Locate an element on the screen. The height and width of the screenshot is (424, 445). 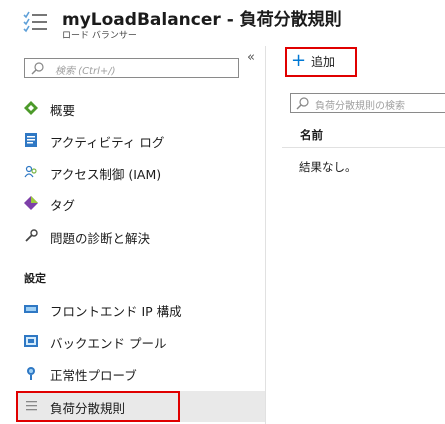
column-header-name: 名前 is located at coordinates (311, 135).